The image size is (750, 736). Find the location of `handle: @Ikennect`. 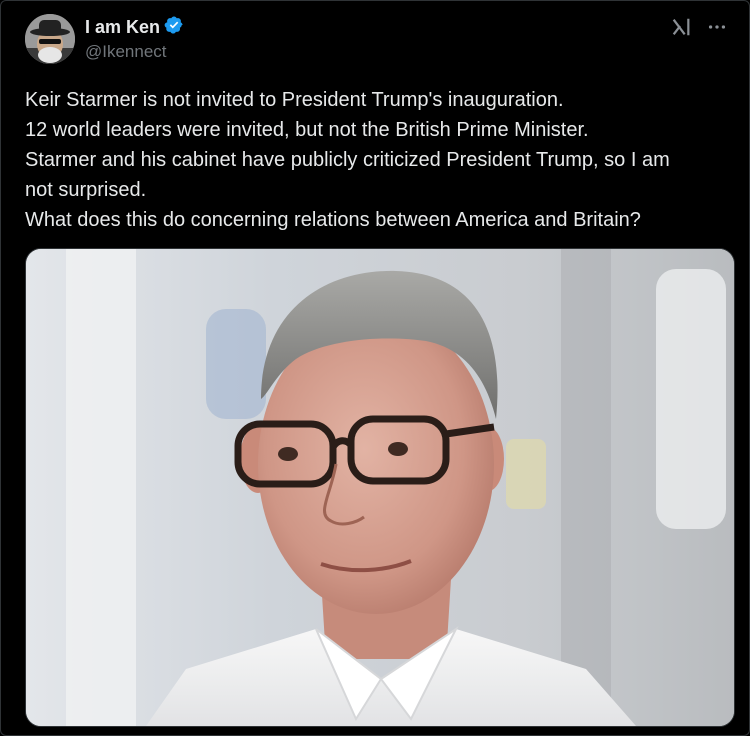

handle: @Ikennect is located at coordinates (134, 52).